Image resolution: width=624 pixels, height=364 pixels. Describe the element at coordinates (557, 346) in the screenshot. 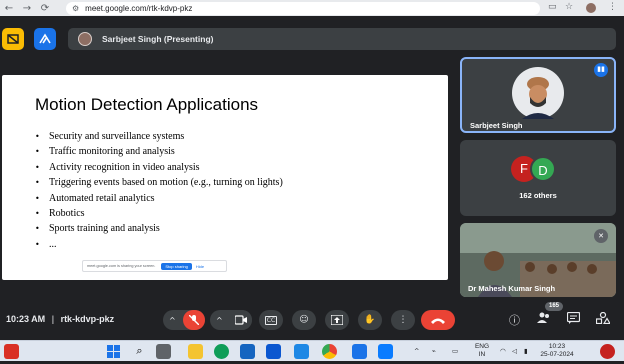

I see `clock-time: 10:23` at that location.